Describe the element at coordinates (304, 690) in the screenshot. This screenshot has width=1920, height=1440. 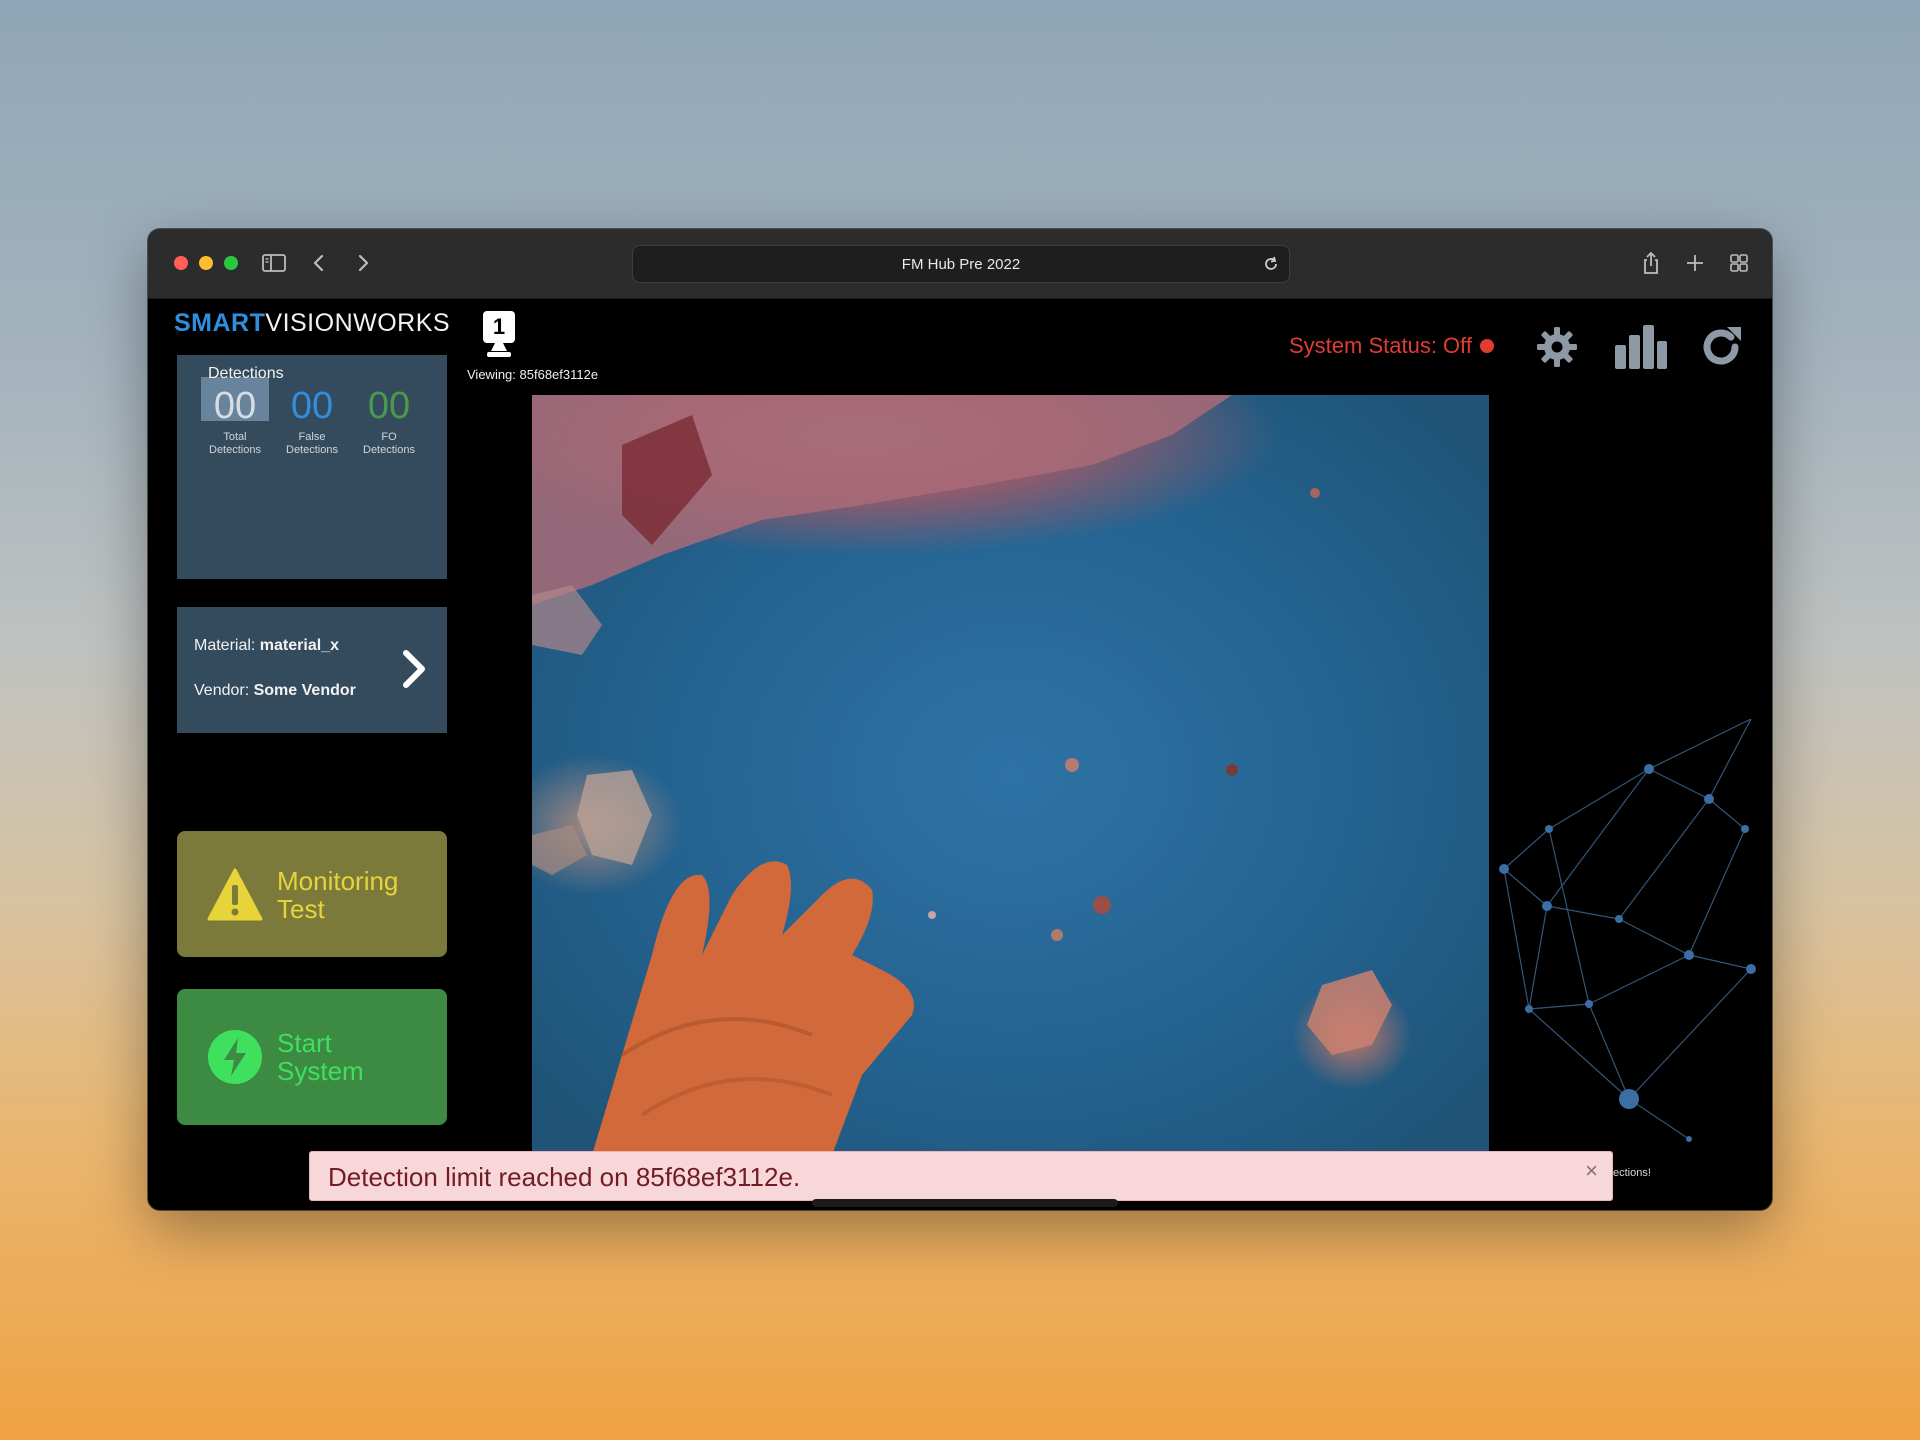
I see `vendor-value: Some Vendor` at that location.